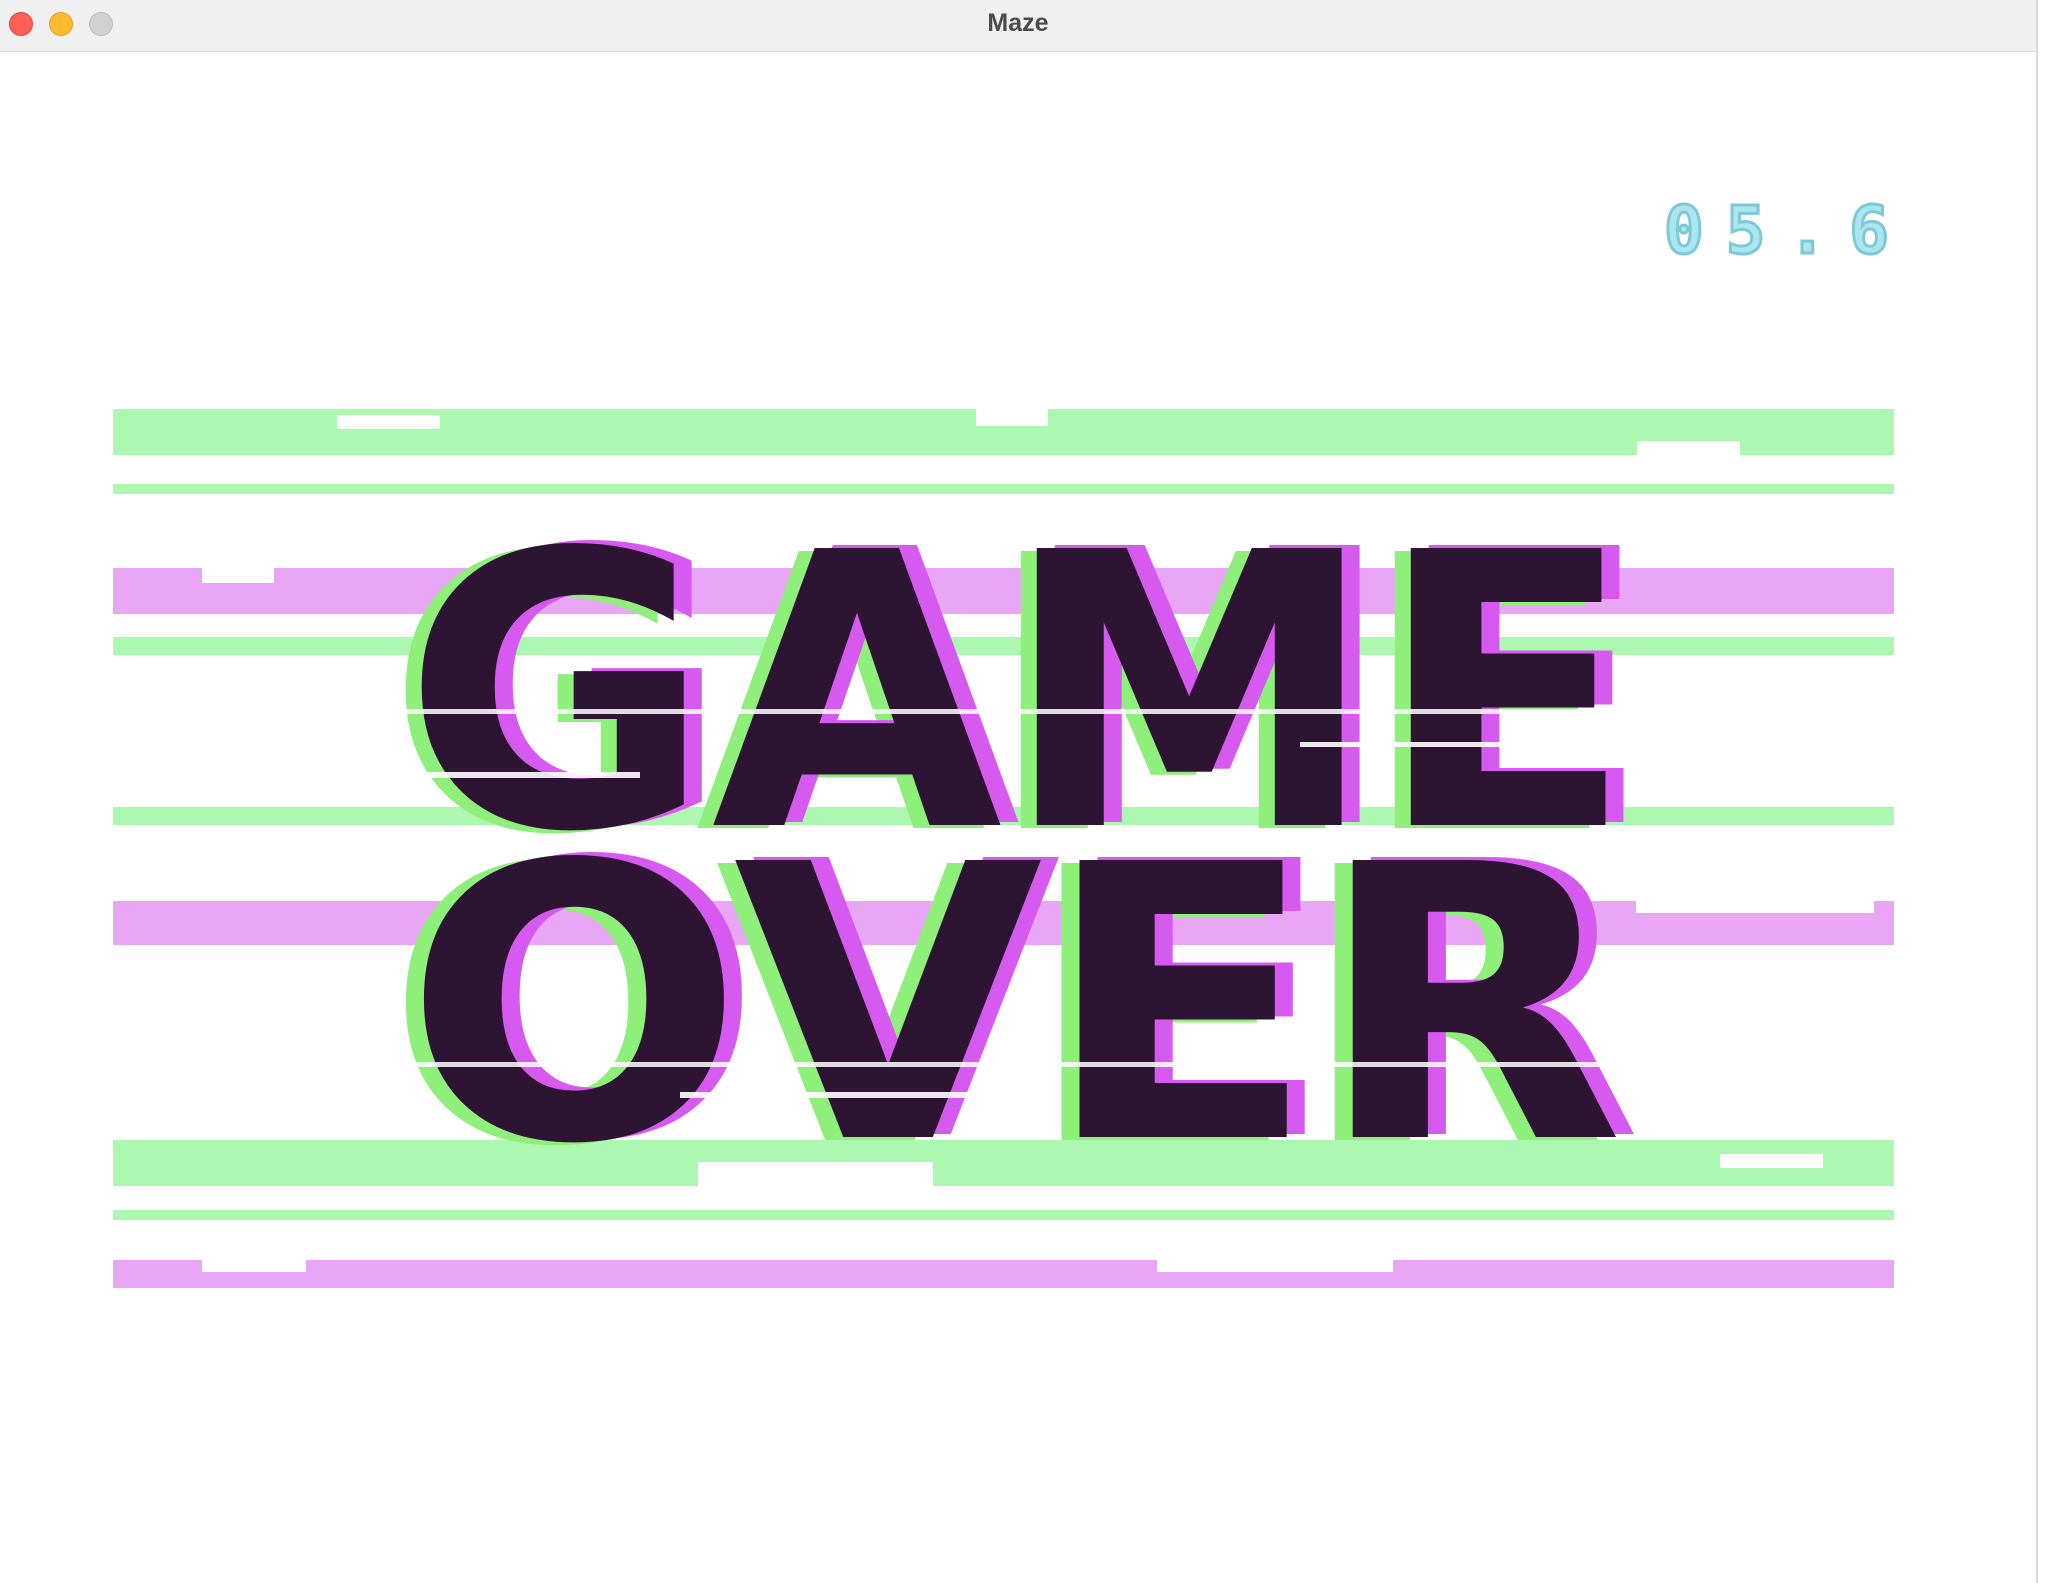 The height and width of the screenshot is (1583, 2045). Describe the element at coordinates (1018, 23) in the screenshot. I see `window-title: Maze` at that location.